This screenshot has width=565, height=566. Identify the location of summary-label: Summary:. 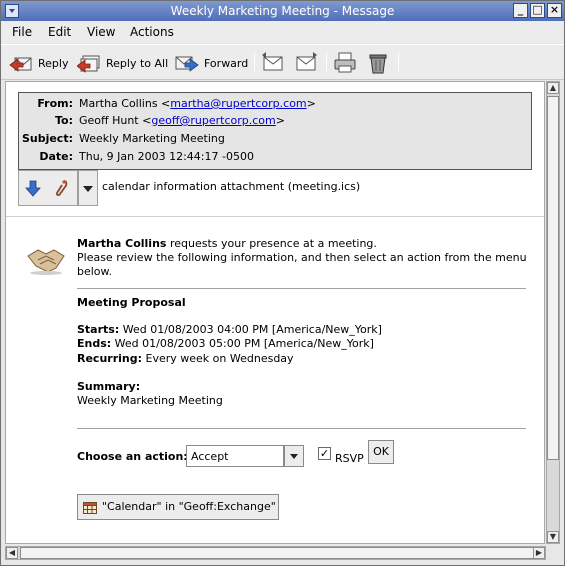
(109, 386).